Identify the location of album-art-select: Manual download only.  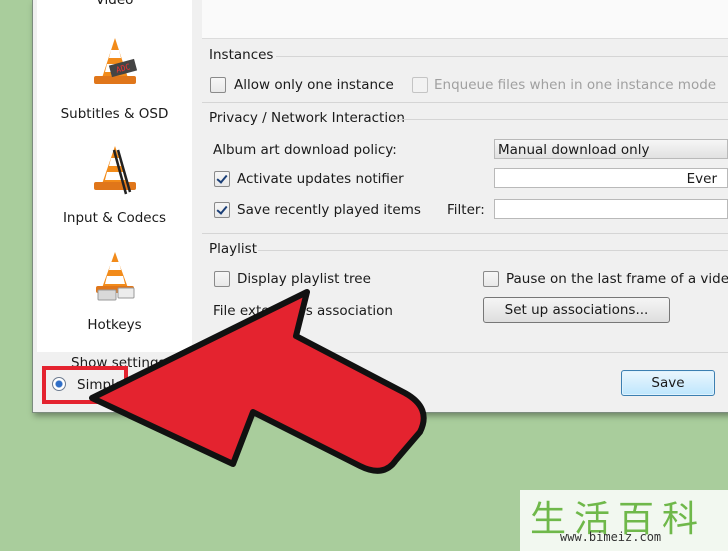
(611, 149).